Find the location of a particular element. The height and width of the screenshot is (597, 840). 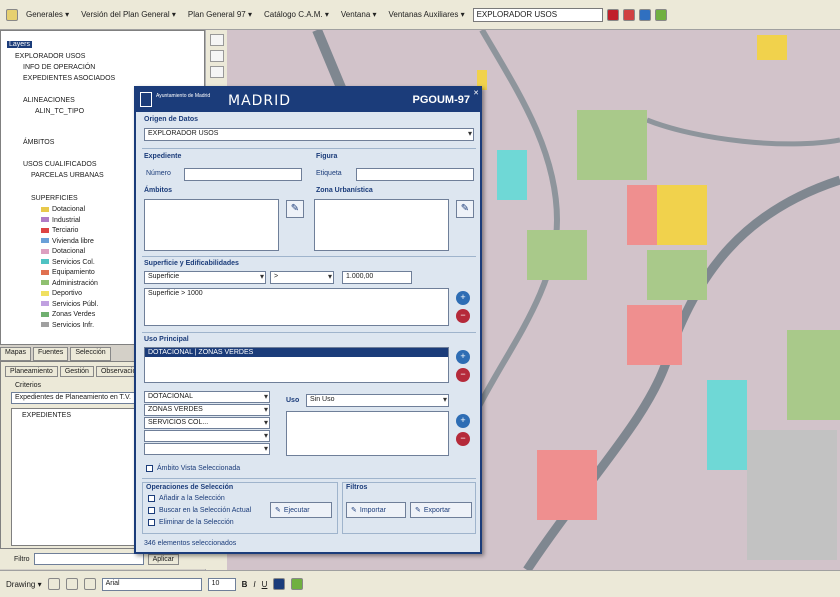

superficie-expression-list: Superficie > 1000 is located at coordinates (296, 307).